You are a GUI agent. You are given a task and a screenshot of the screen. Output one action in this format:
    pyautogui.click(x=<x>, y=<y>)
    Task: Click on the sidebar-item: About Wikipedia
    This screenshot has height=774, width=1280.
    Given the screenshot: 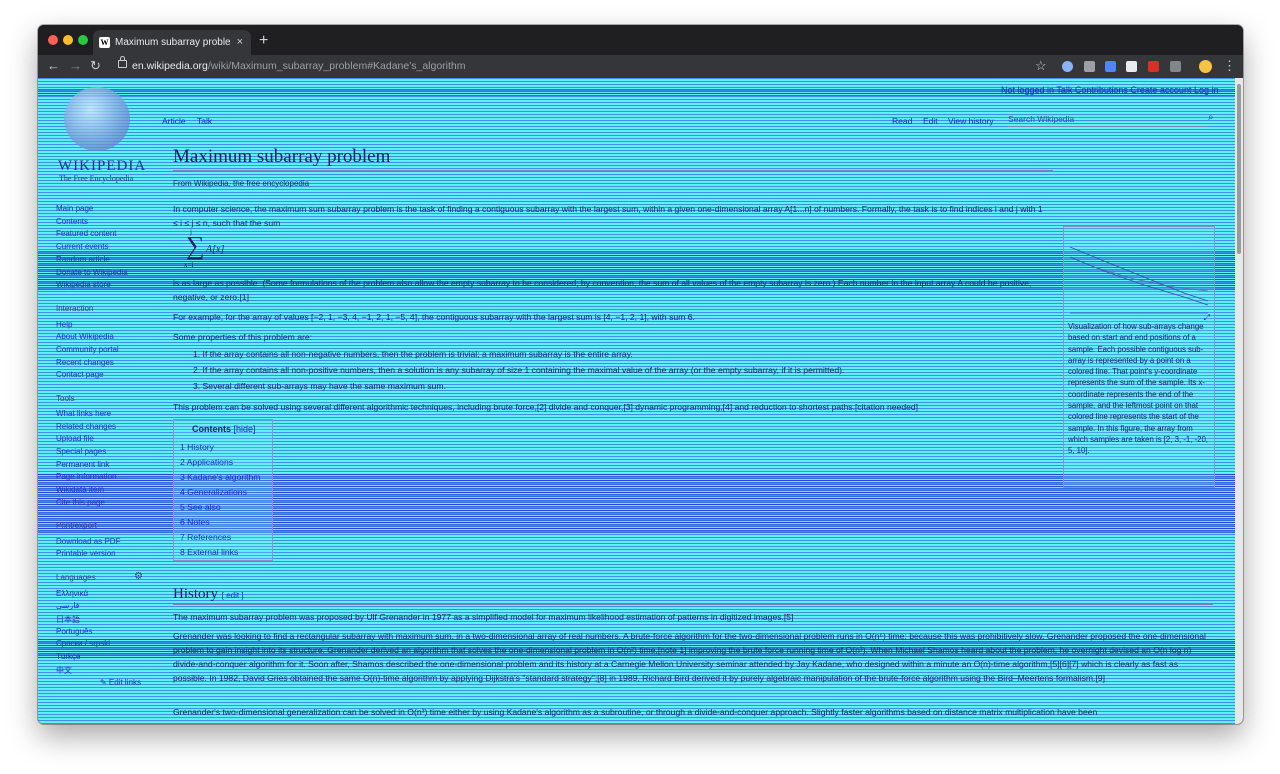 What is the action you would take?
    pyautogui.click(x=85, y=336)
    